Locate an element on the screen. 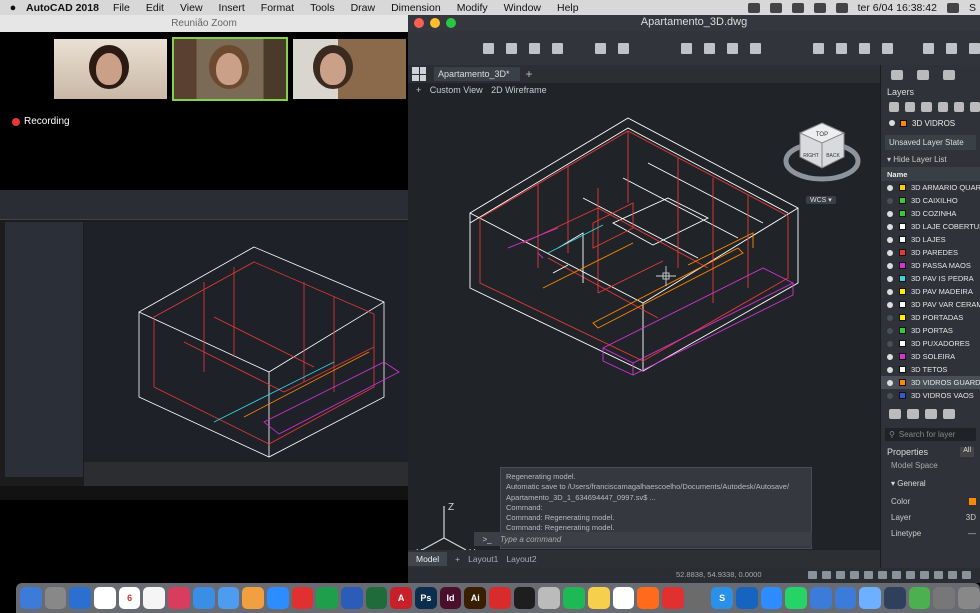  tab-model: Model is located at coordinates (428, 559).